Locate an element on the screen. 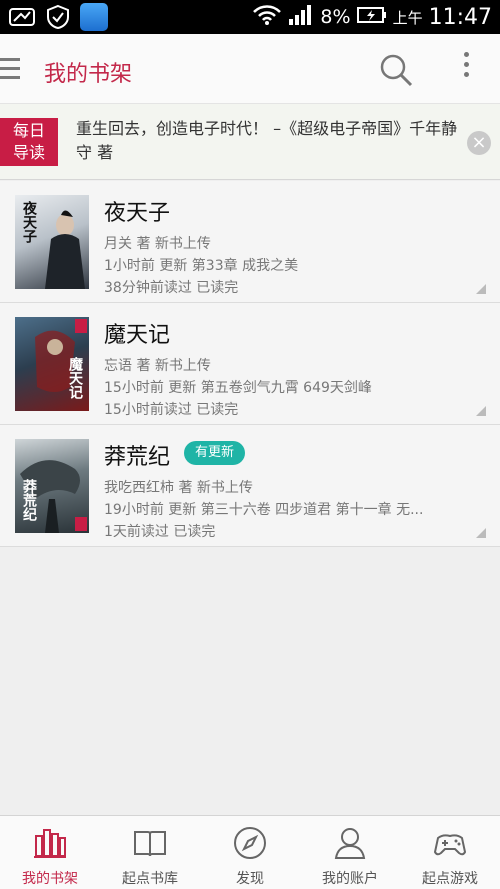 The image size is (500, 889). message-icon is located at coordinates (22, 17).